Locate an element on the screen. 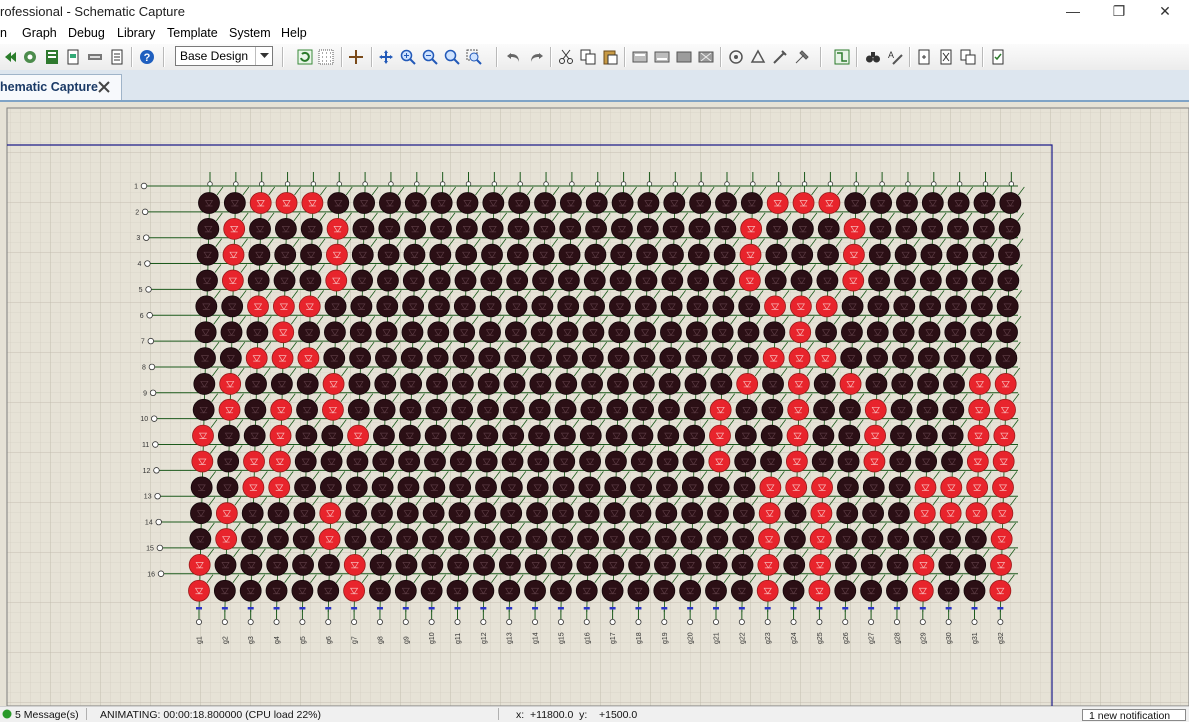 This screenshot has width=1189, height=722. tape-icon is located at coordinates (95, 57).